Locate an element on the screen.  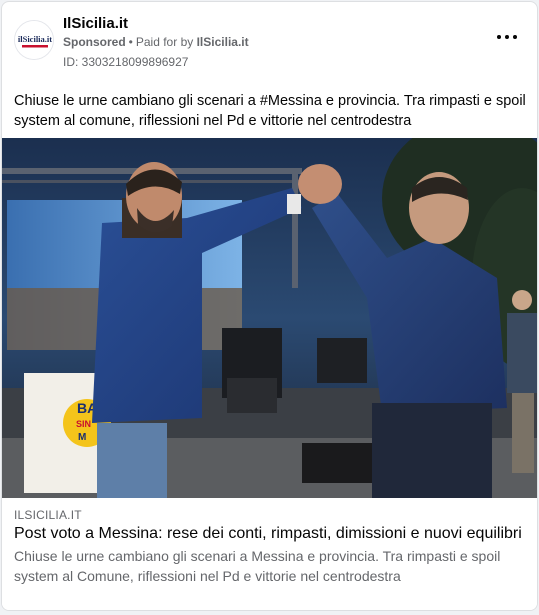
sponsored-label: Sponsored is located at coordinates (94, 42).